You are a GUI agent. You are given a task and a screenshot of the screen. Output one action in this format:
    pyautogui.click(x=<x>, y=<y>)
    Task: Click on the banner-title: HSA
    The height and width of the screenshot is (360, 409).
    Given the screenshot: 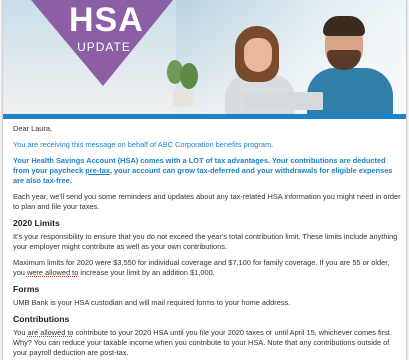 What is the action you would take?
    pyautogui.click(x=106, y=20)
    